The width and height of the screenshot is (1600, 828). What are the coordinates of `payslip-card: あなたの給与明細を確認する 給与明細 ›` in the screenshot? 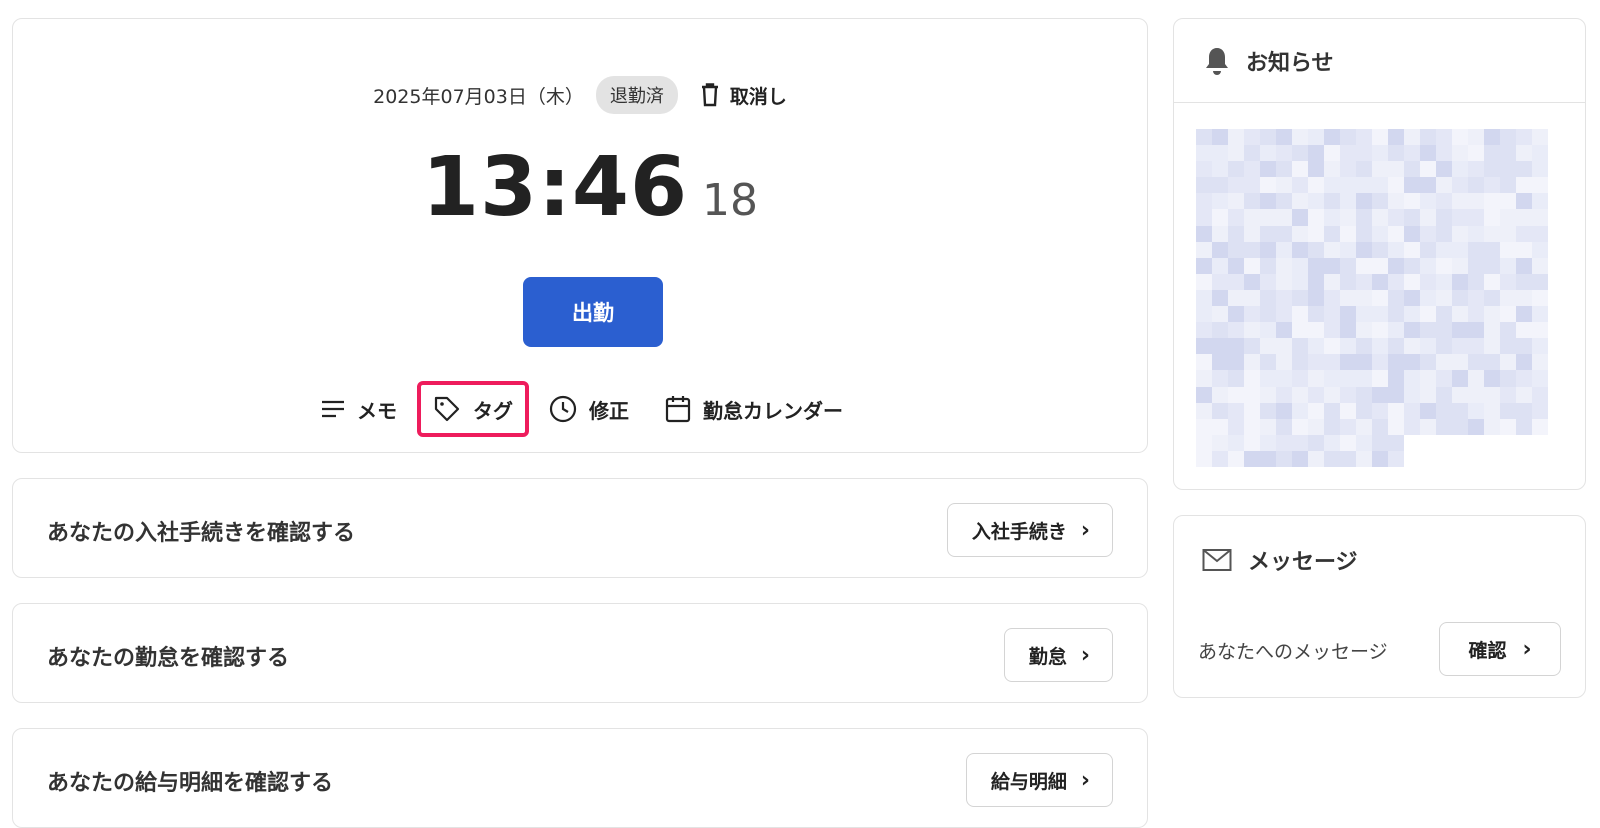 It's located at (580, 778).